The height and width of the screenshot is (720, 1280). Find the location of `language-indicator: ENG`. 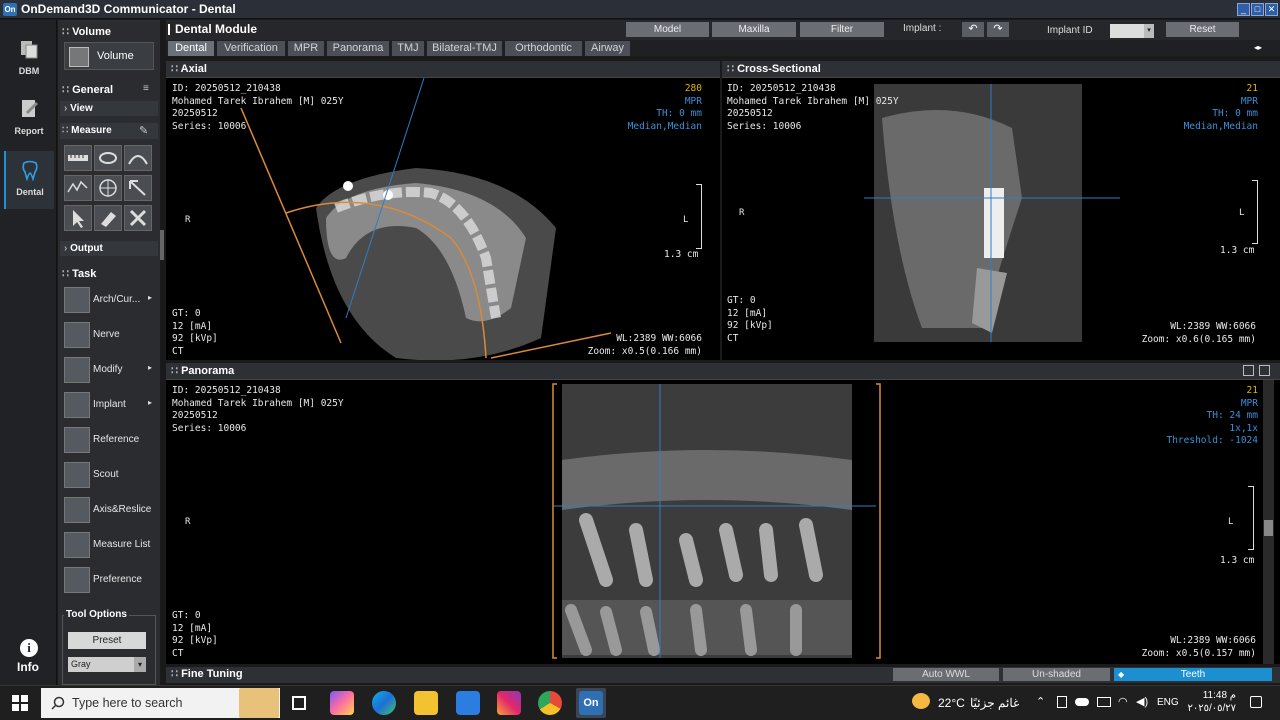

language-indicator: ENG is located at coordinates (1168, 702).